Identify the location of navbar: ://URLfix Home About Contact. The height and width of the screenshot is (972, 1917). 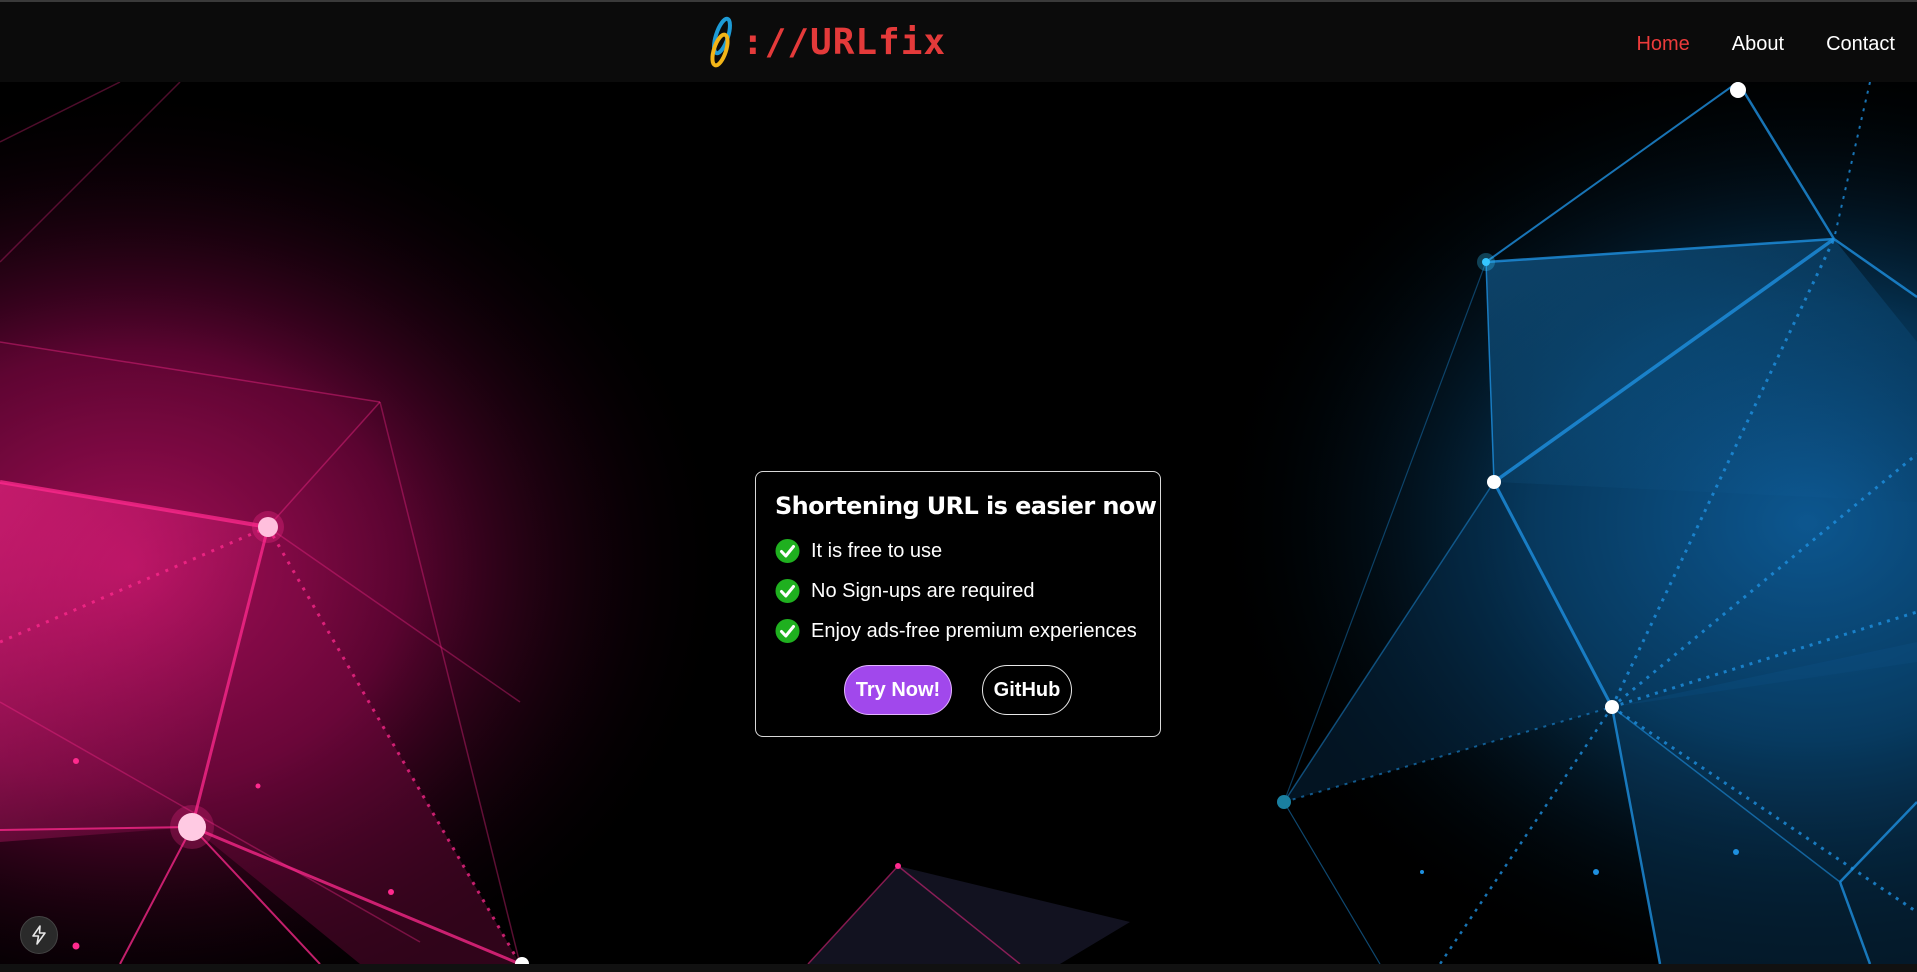
(958, 42).